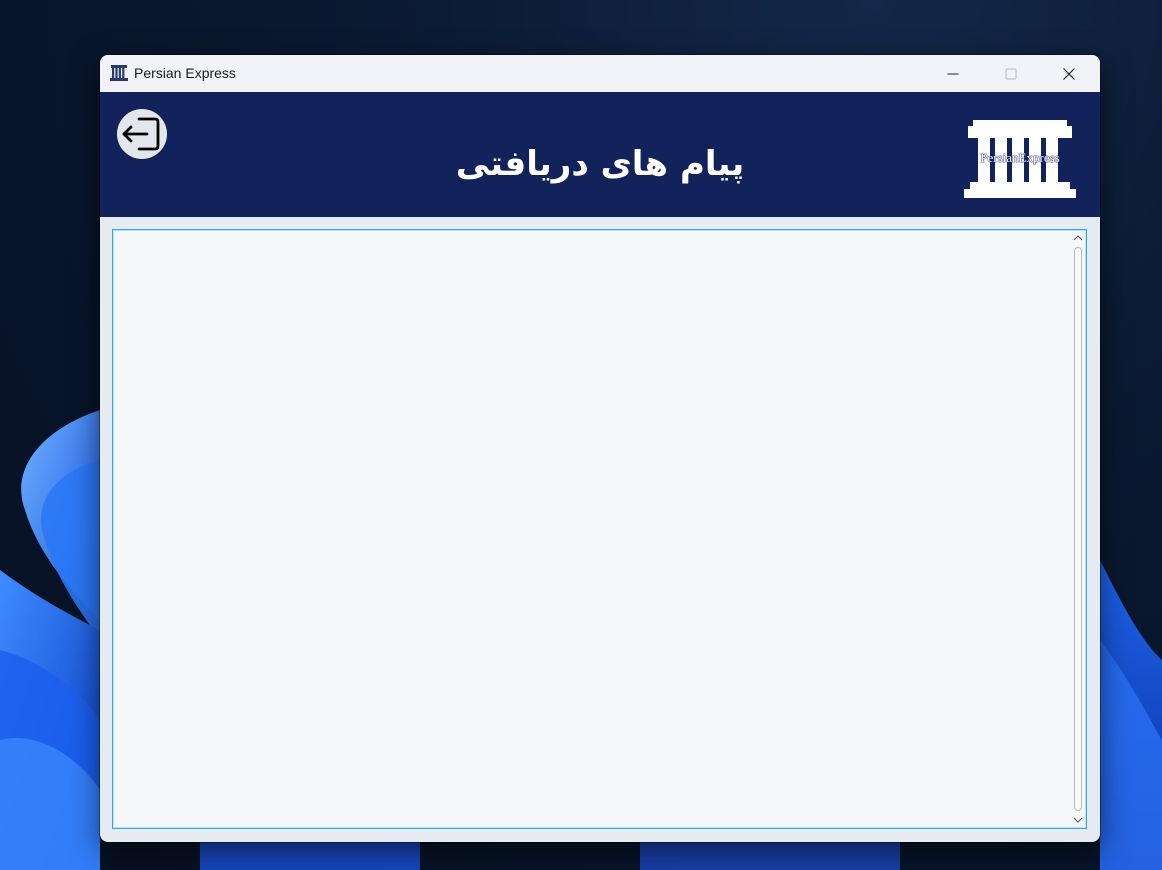  I want to click on close-icon, so click(1069, 73).